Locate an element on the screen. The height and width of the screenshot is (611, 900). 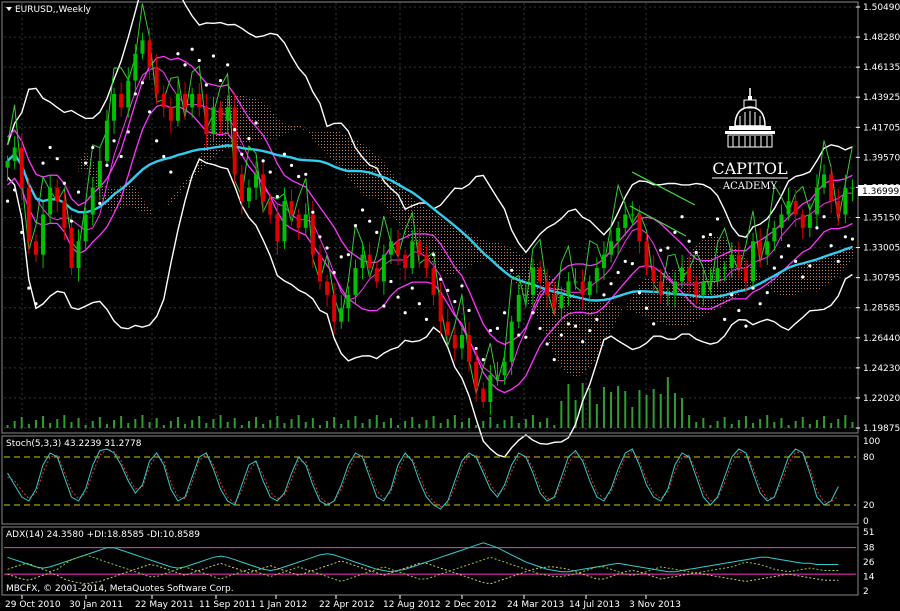
price-tick-label: 1.33005 is located at coordinates (881, 249).